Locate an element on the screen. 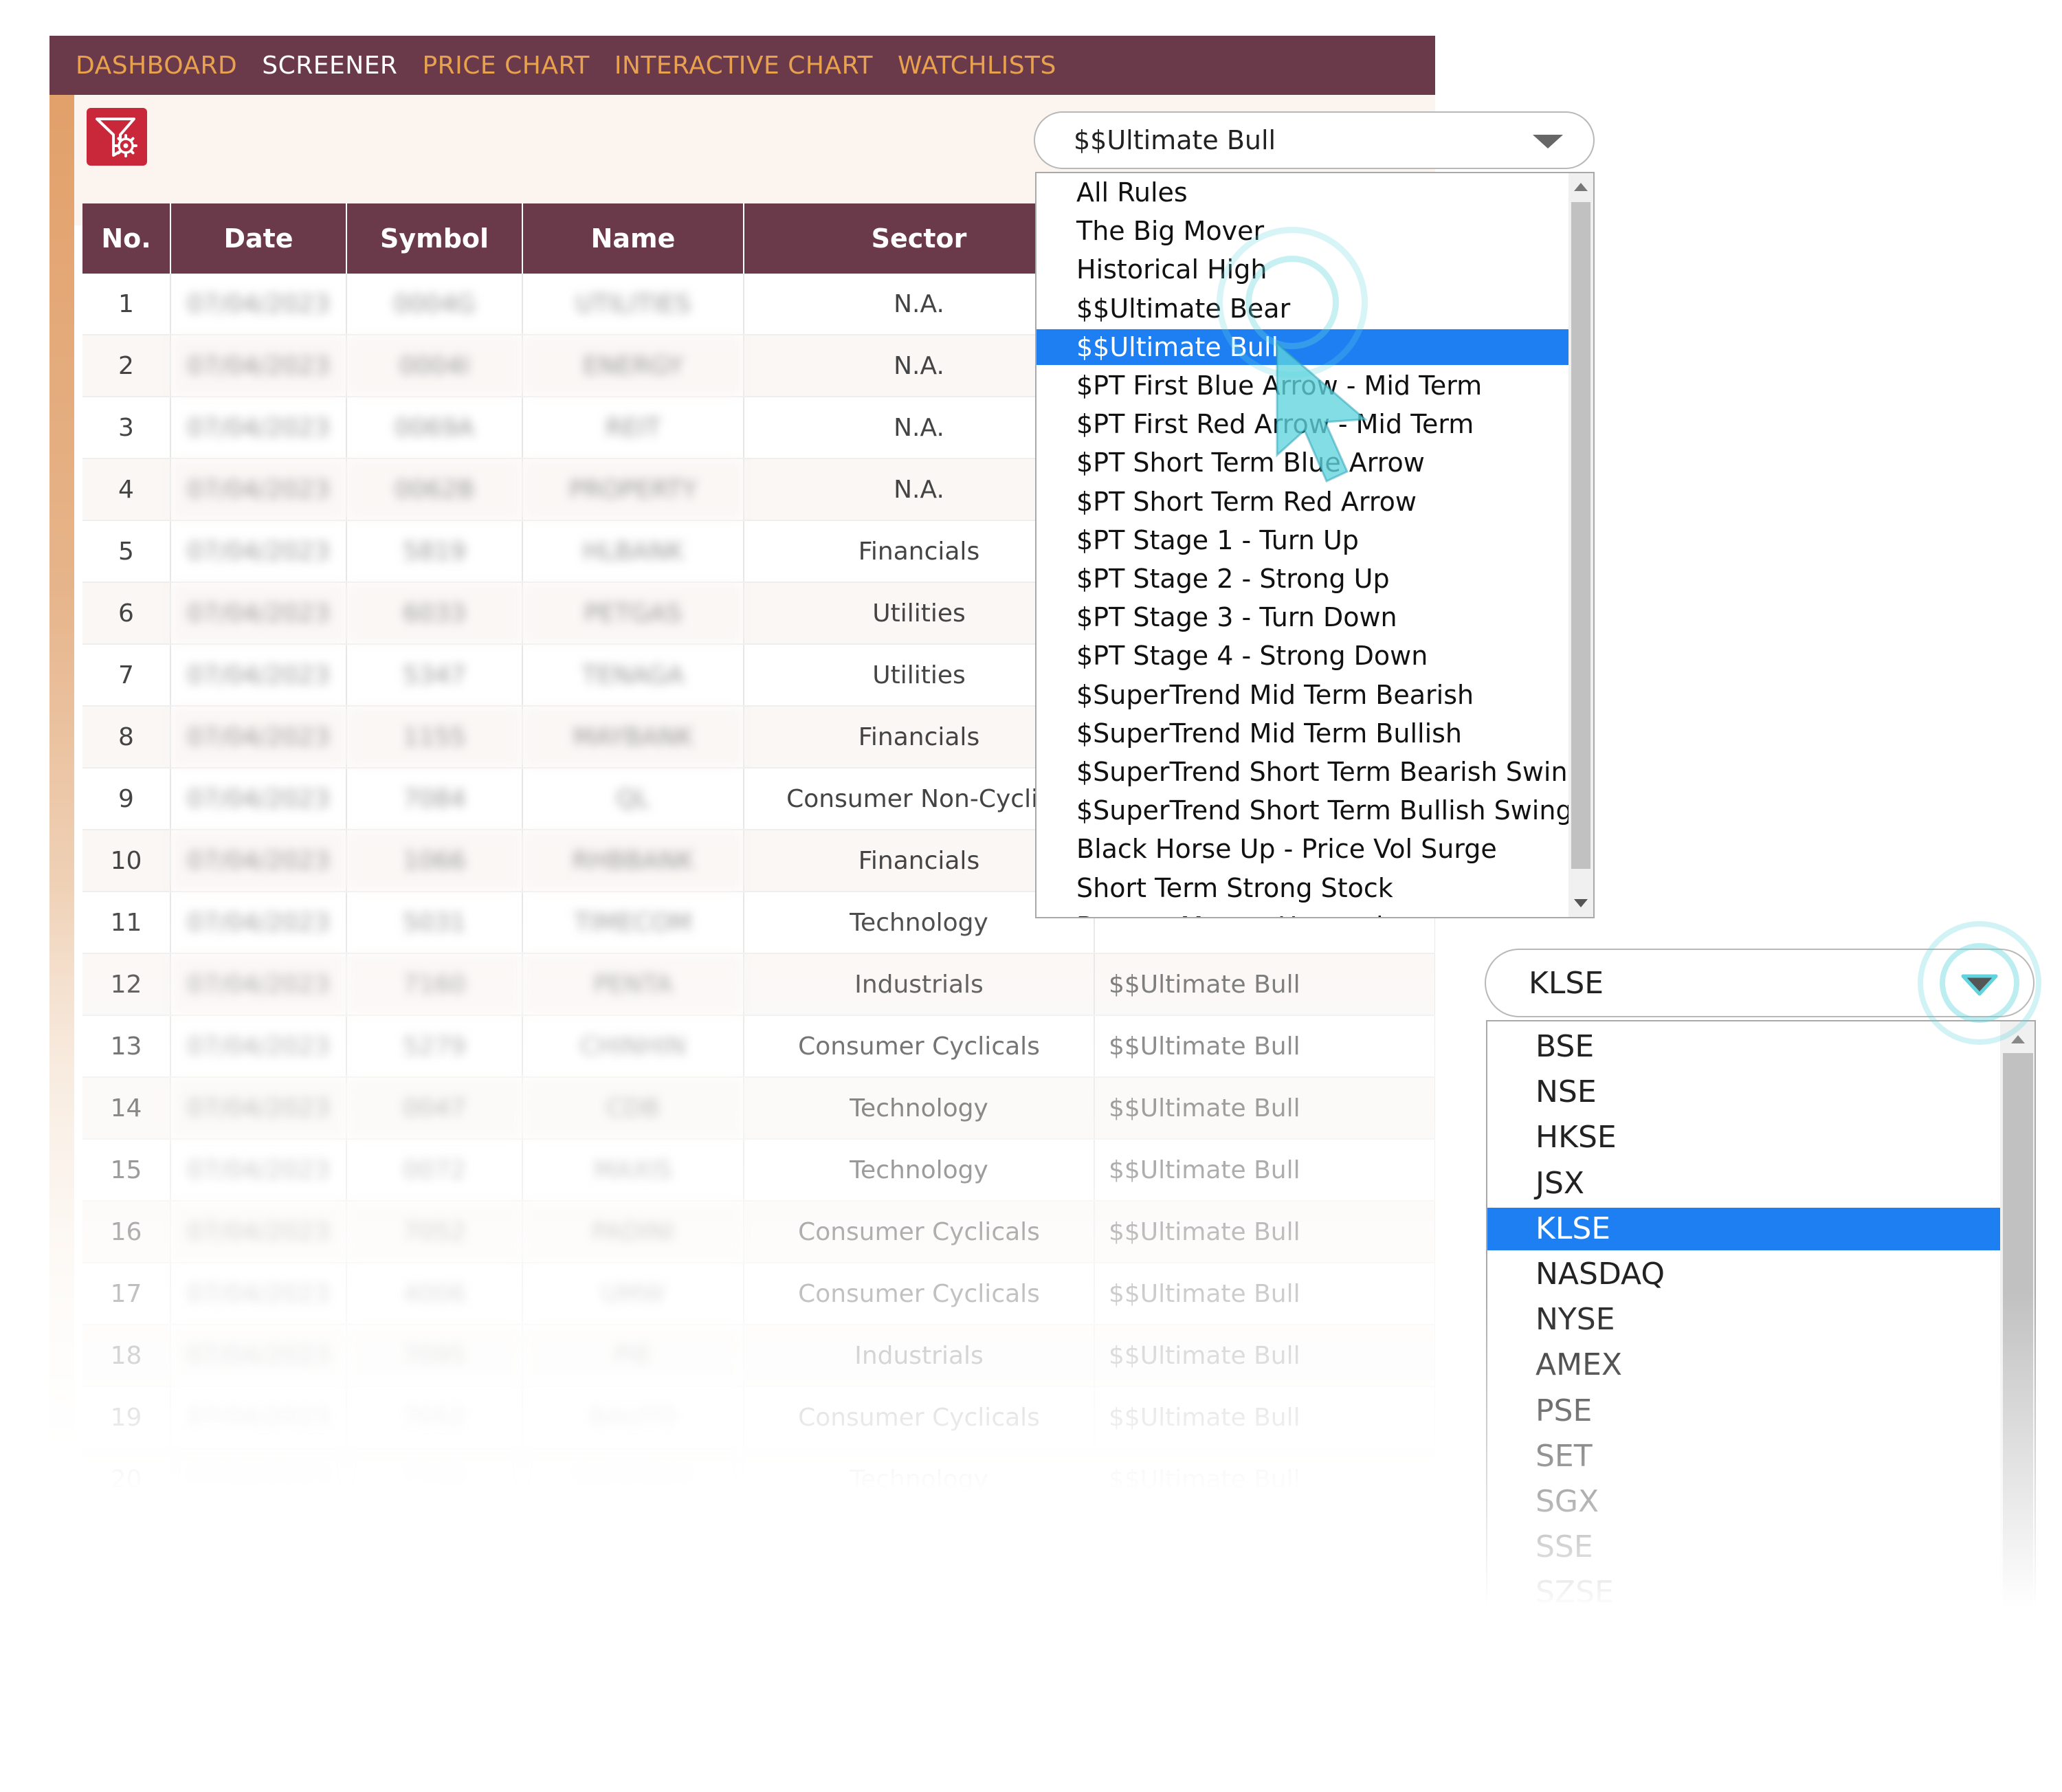 This screenshot has height=1792, width=2062. cell-no: 4 is located at coordinates (126, 489).